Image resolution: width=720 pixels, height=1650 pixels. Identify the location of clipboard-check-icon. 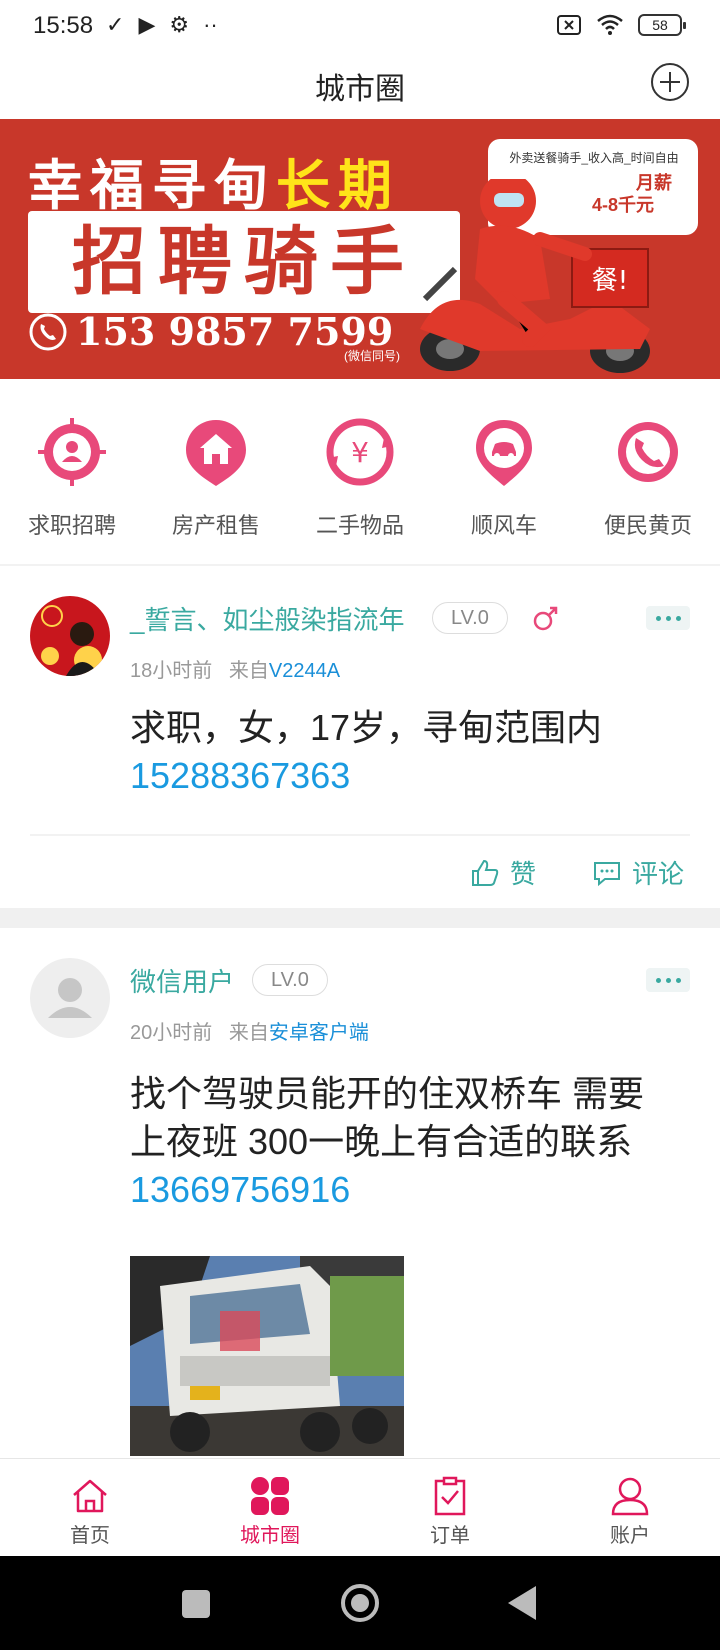
(450, 1496).